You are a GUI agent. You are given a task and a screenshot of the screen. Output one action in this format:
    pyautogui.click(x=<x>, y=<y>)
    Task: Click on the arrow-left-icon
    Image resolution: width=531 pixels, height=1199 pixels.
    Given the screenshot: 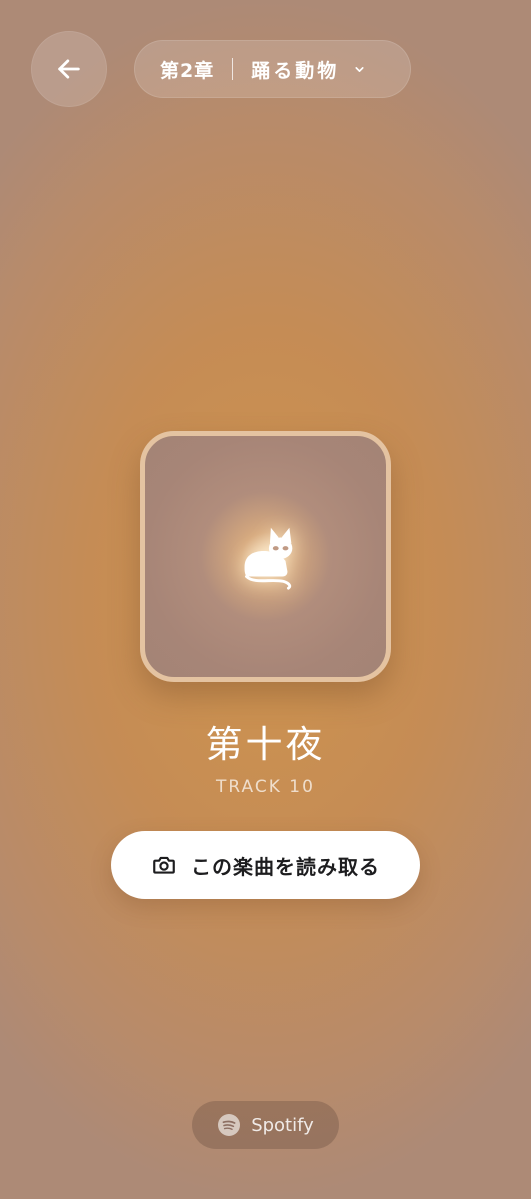 What is the action you would take?
    pyautogui.click(x=69, y=69)
    